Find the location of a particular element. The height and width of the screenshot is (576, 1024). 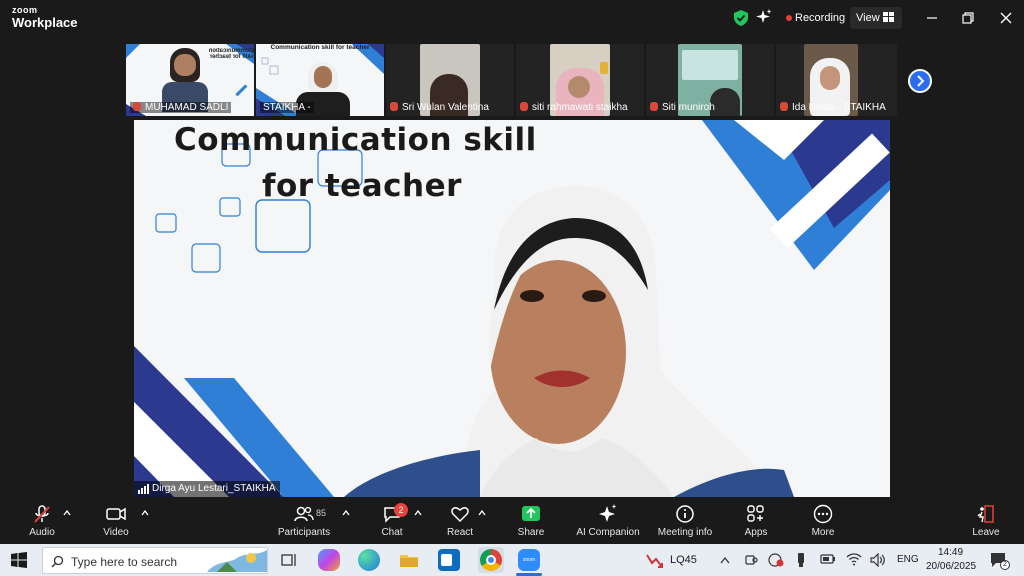

more-button: More is located at coordinates (823, 519).